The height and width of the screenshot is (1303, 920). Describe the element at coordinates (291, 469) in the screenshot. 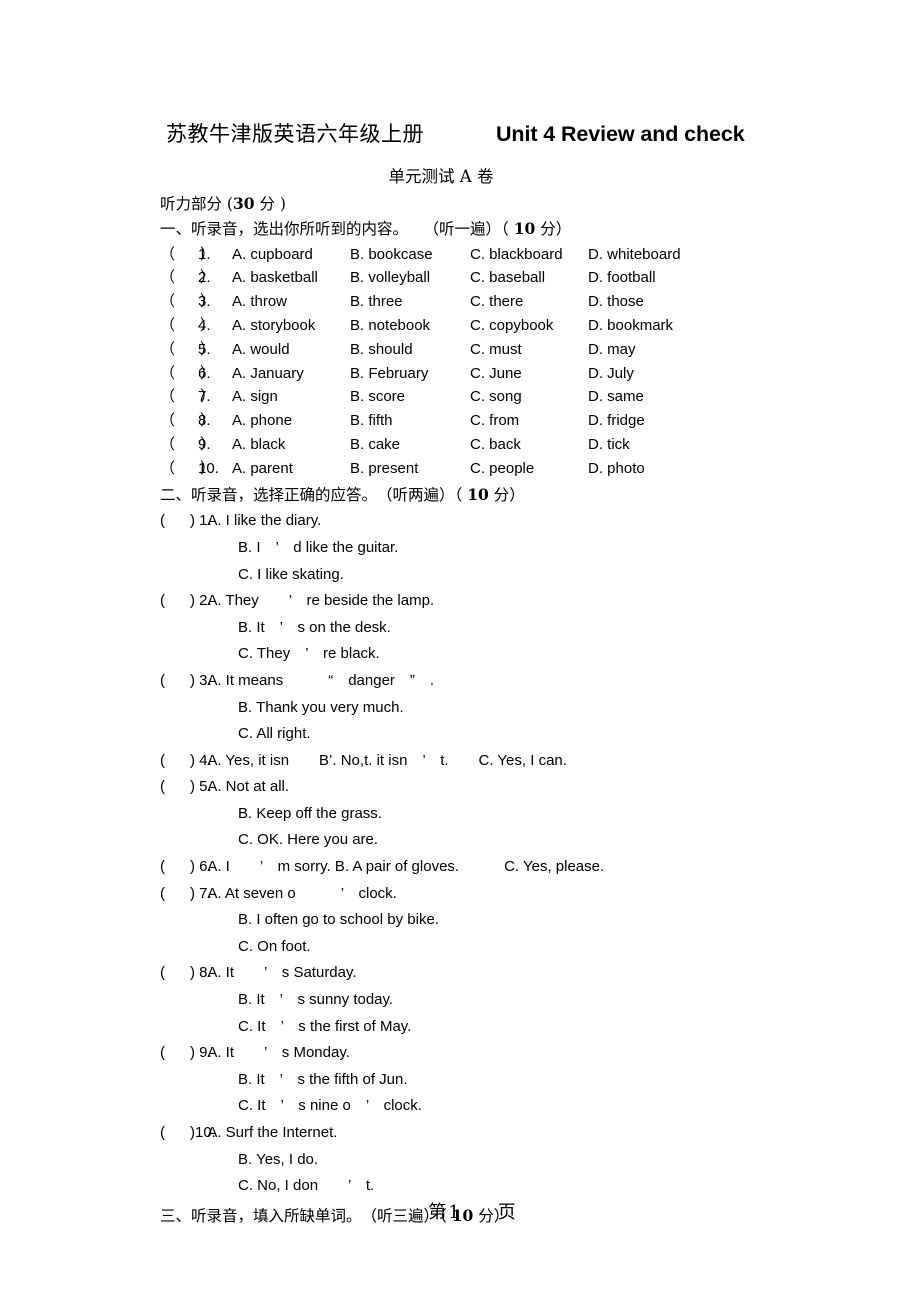

I see `option-a: A. parent` at that location.